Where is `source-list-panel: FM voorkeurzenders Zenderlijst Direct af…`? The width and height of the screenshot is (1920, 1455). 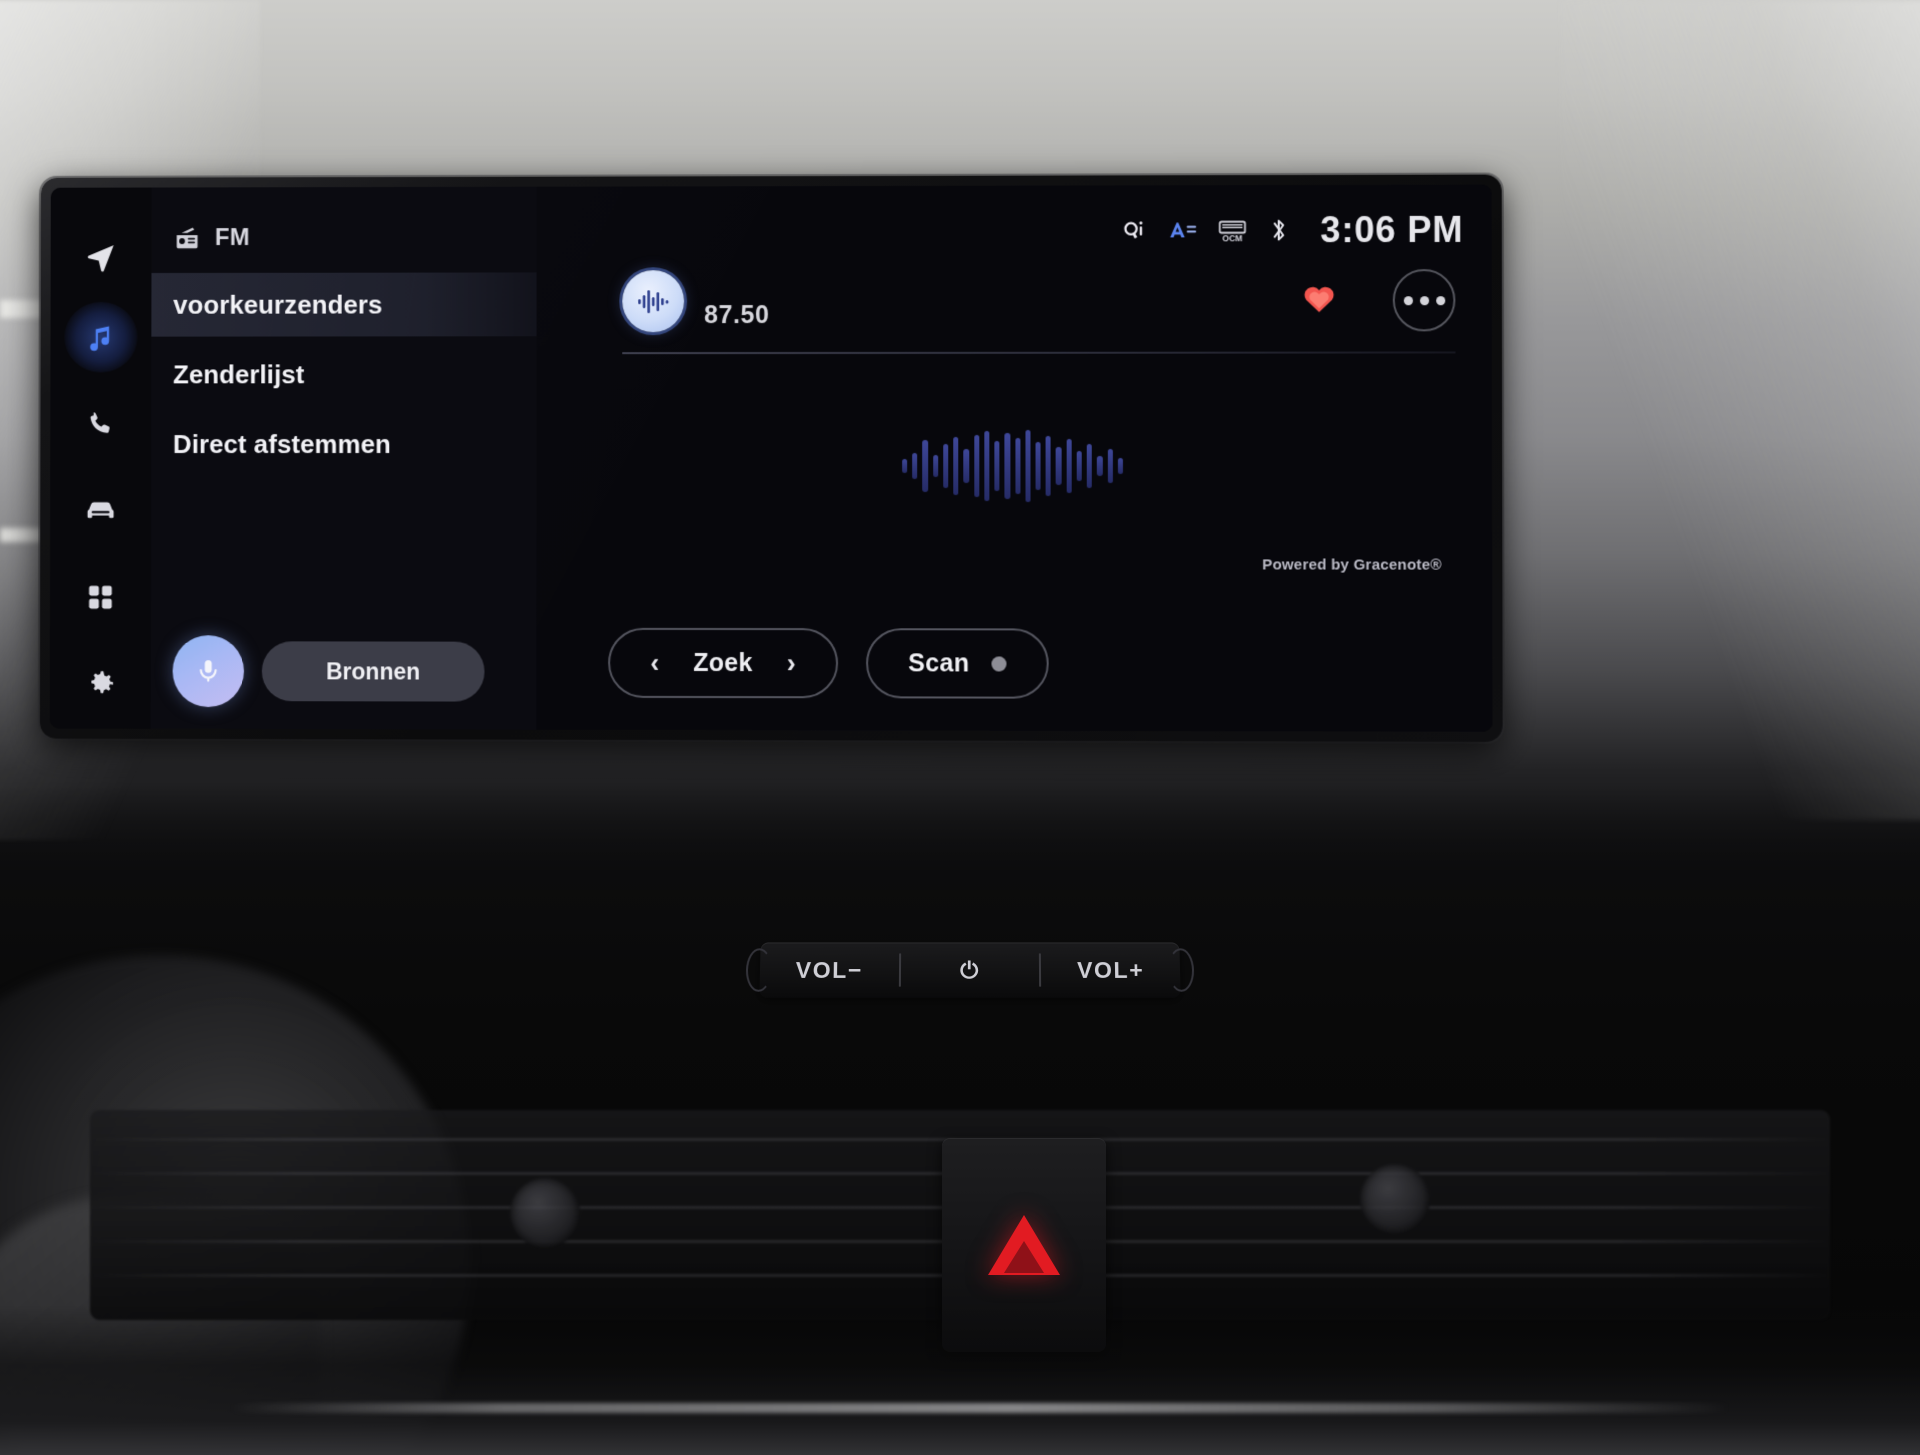 source-list-panel: FM voorkeurzenders Zenderlijst Direct af… is located at coordinates (343, 458).